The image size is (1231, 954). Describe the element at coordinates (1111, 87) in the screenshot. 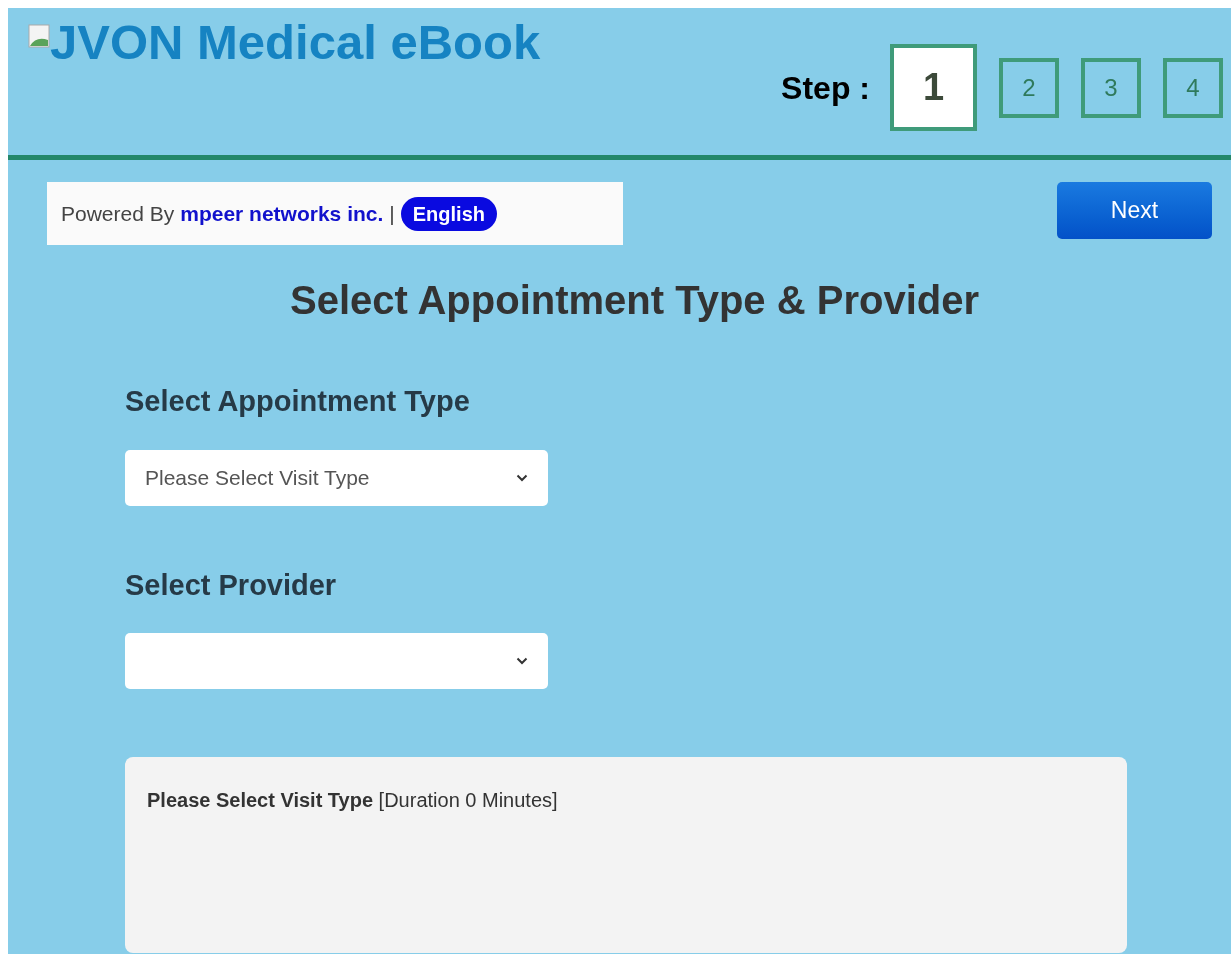

I see `step-indicator: 3` at that location.